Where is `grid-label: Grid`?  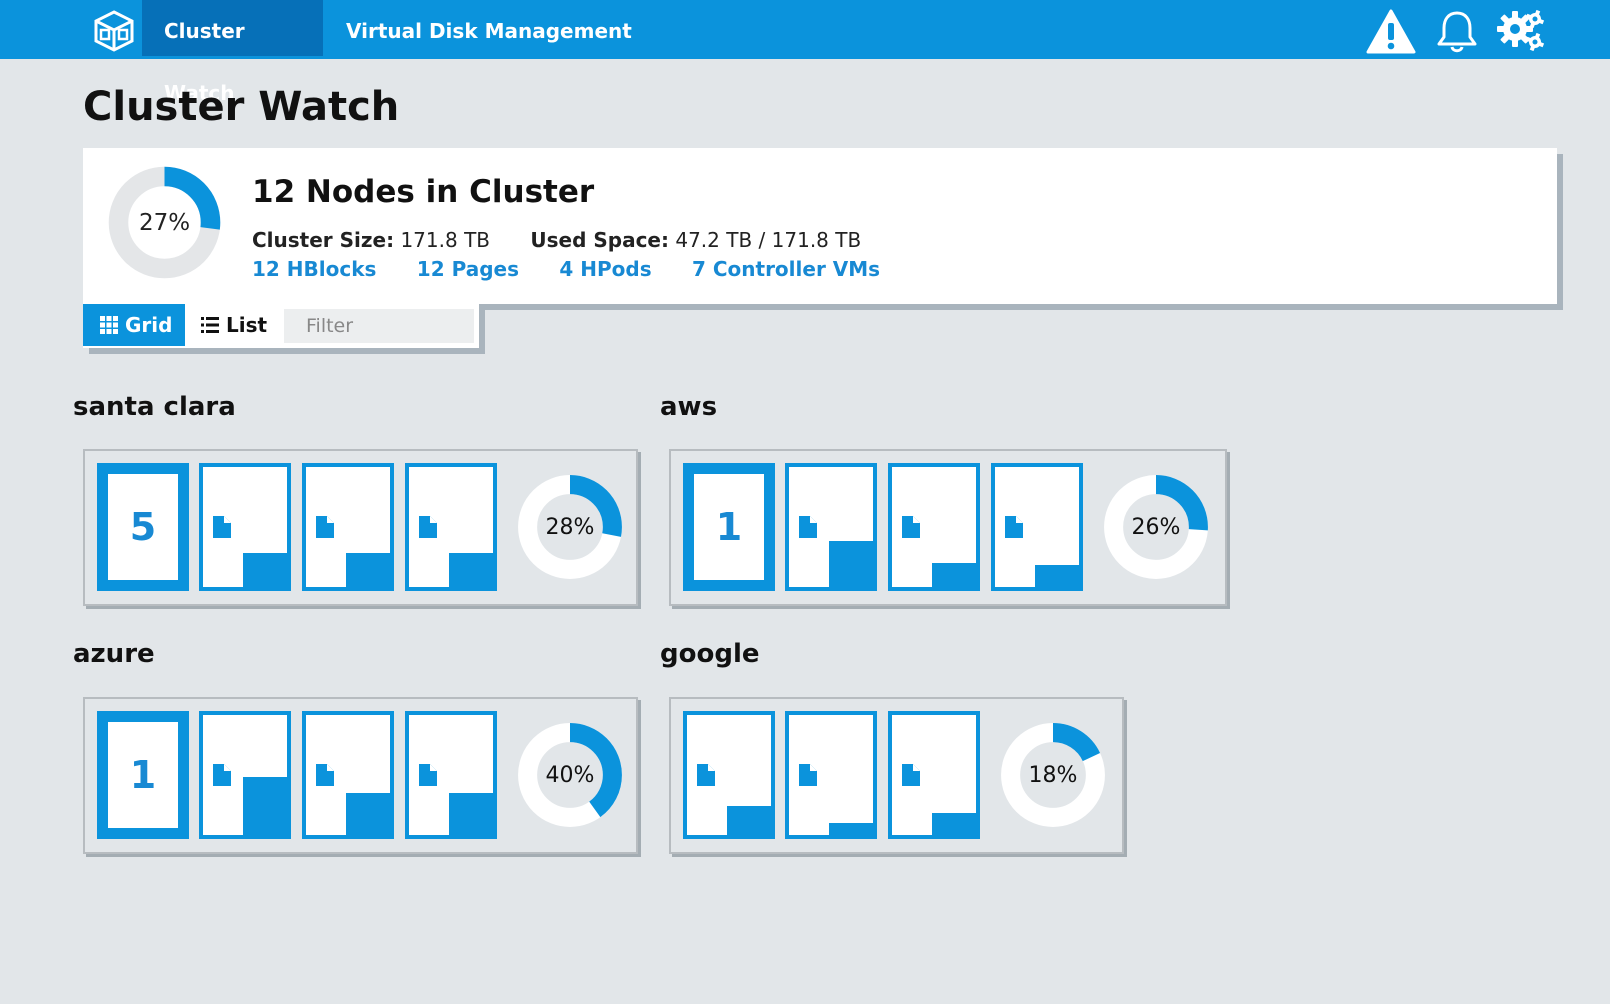 grid-label: Grid is located at coordinates (148, 325).